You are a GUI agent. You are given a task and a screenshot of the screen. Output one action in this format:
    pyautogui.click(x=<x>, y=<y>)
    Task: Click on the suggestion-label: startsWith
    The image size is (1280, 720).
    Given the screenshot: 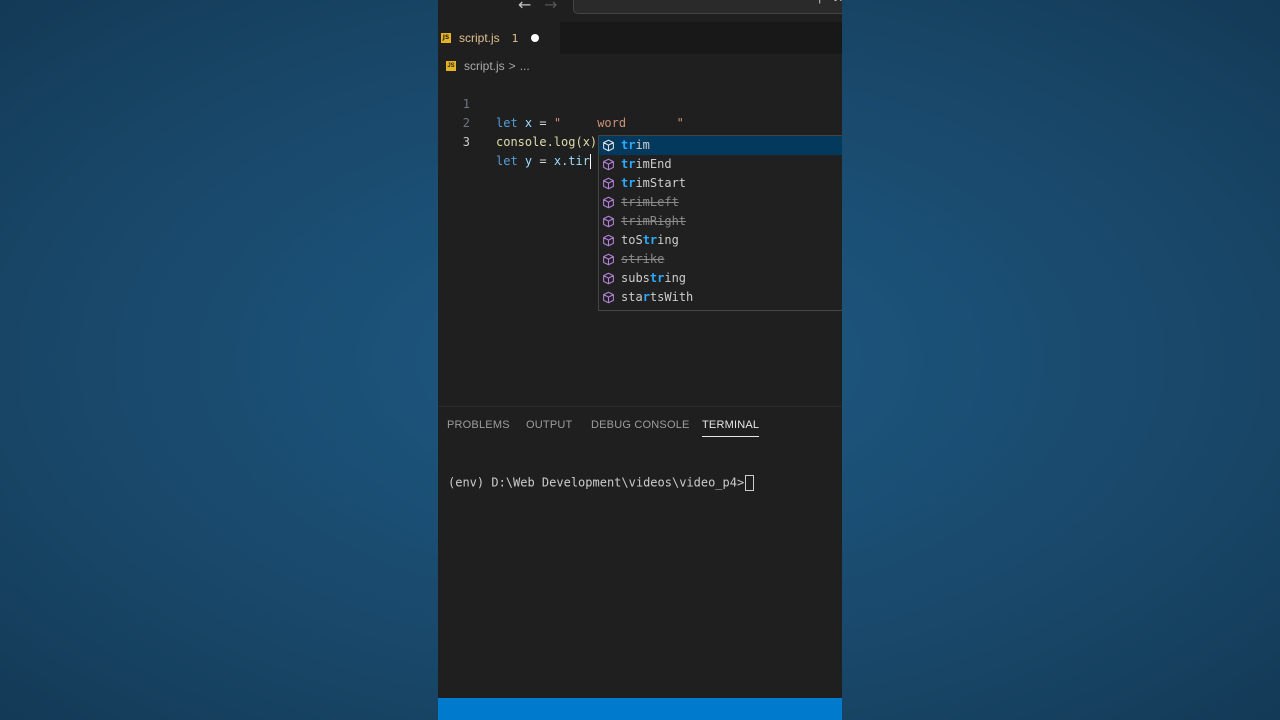 What is the action you would take?
    pyautogui.click(x=657, y=297)
    